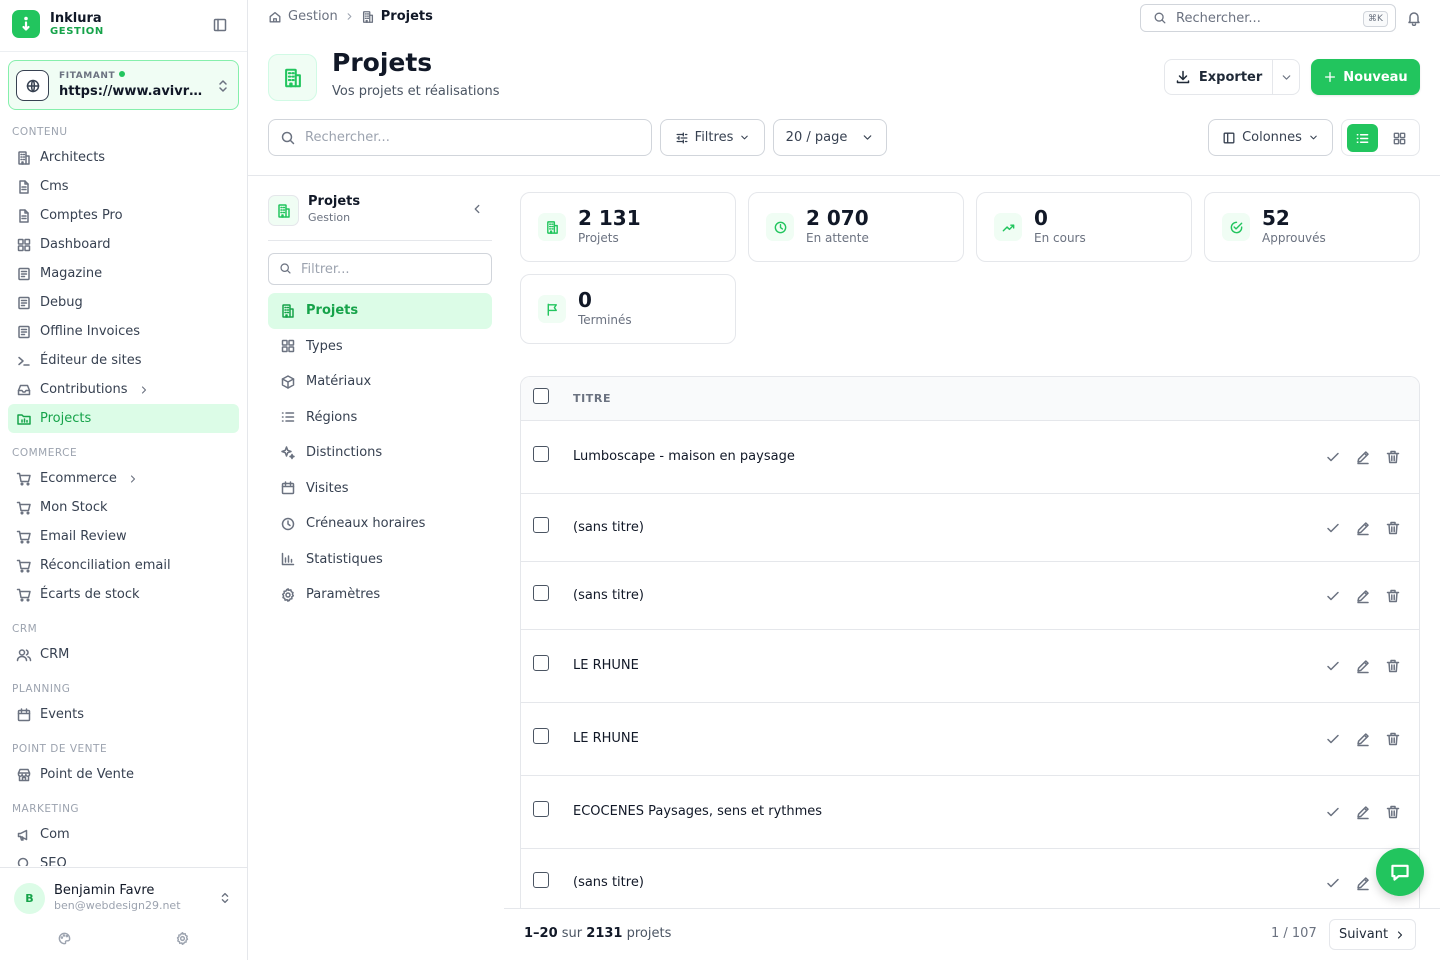 This screenshot has height=960, width=1440. I want to click on gear-icon, so click(182, 938).